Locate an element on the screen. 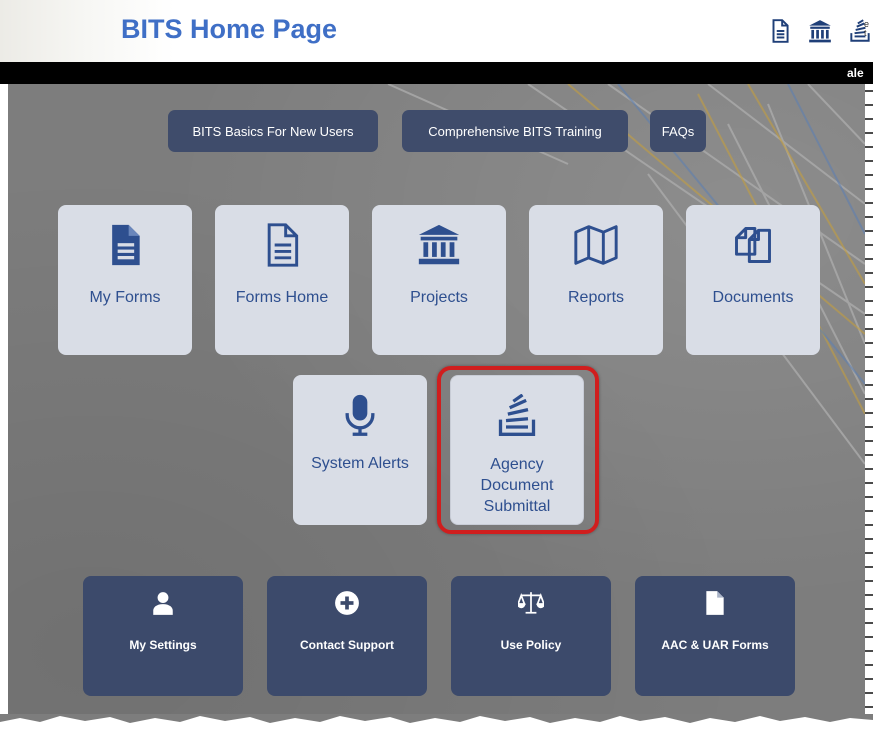  page-title: BITS Home Page is located at coordinates (229, 29).